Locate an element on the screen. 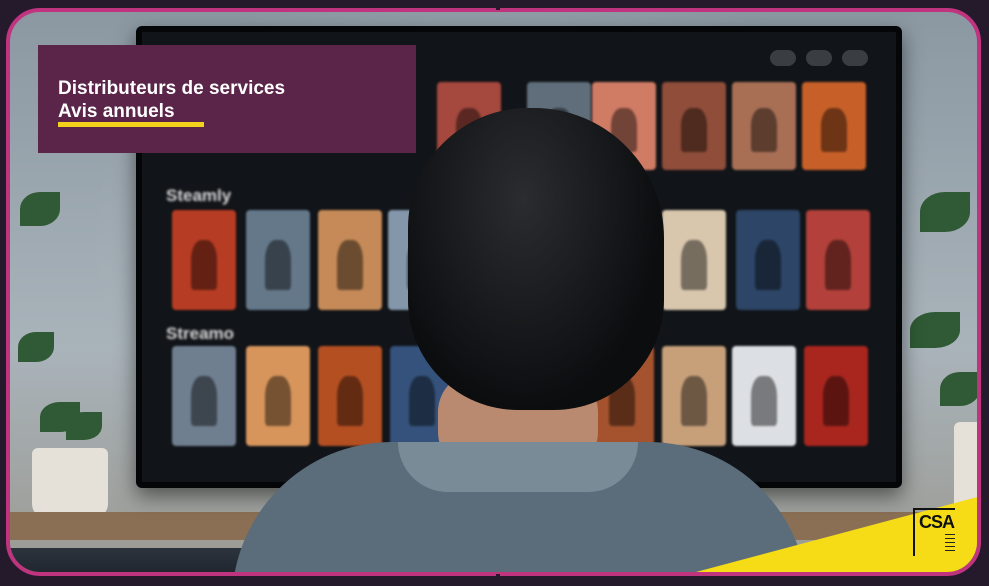 The height and width of the screenshot is (586, 989). subtitle-underline is located at coordinates (131, 124).